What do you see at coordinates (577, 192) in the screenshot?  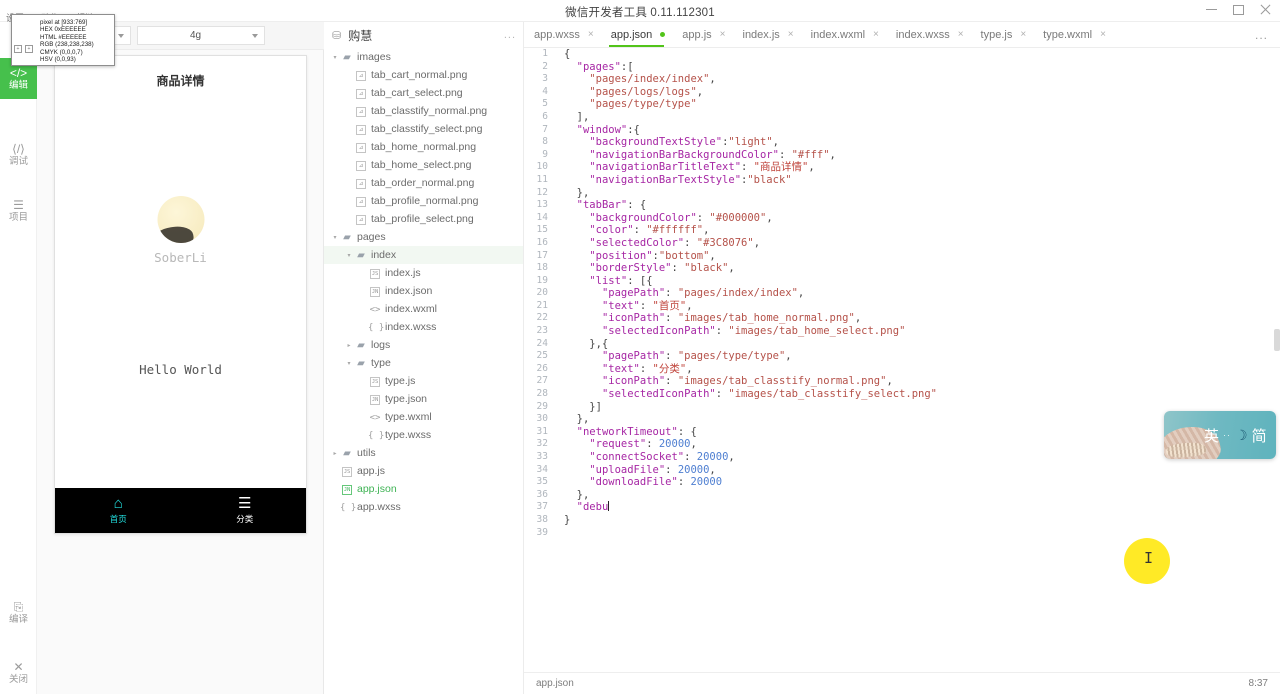 I see `code-token: },` at bounding box center [577, 192].